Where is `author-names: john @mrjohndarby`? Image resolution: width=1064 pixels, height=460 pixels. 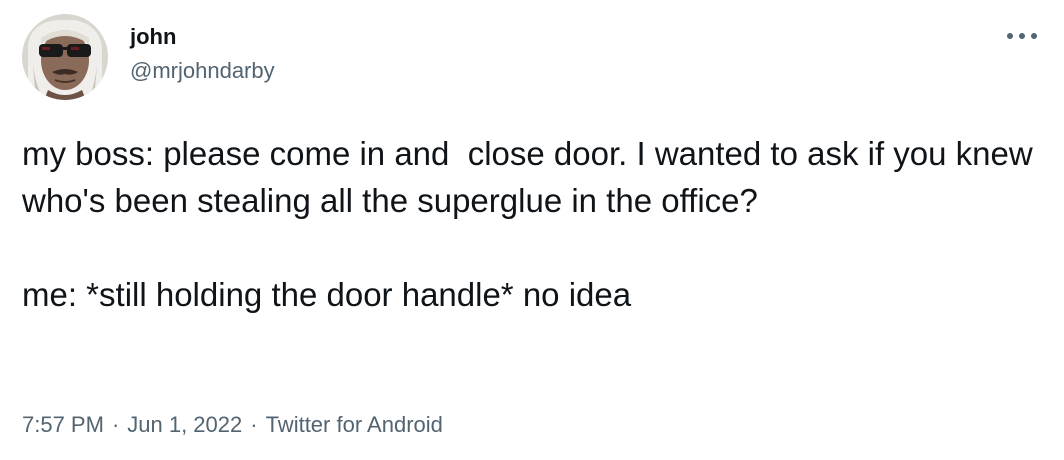 author-names: john @mrjohndarby is located at coordinates (480, 54).